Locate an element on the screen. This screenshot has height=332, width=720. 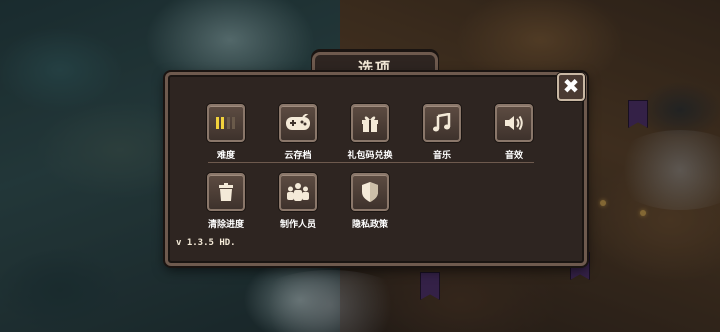
music-note-icon is located at coordinates (442, 123).